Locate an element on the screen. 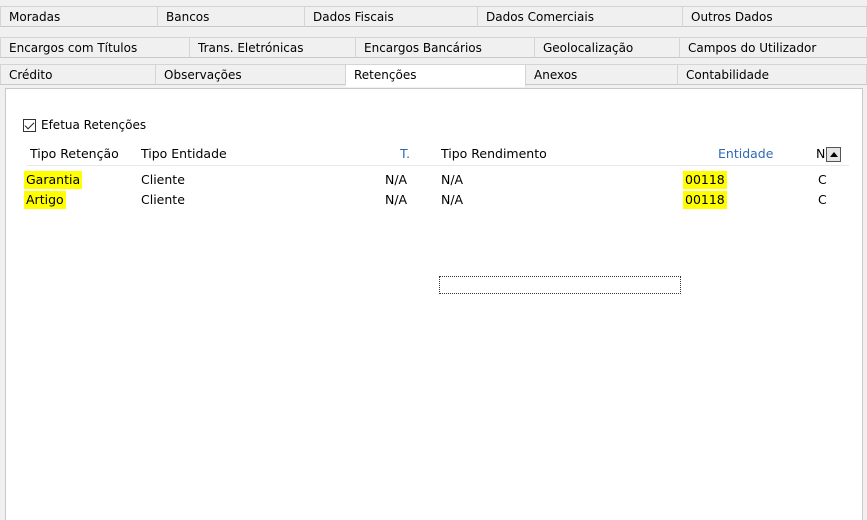 The image size is (867, 520). col-header-more: N is located at coordinates (820, 154).